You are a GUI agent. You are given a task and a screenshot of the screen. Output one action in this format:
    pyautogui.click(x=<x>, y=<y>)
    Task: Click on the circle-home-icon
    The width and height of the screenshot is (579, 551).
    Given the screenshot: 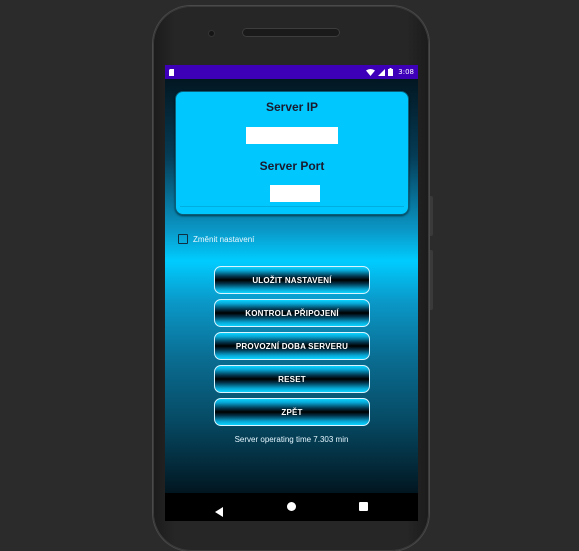 What is the action you would take?
    pyautogui.click(x=291, y=506)
    